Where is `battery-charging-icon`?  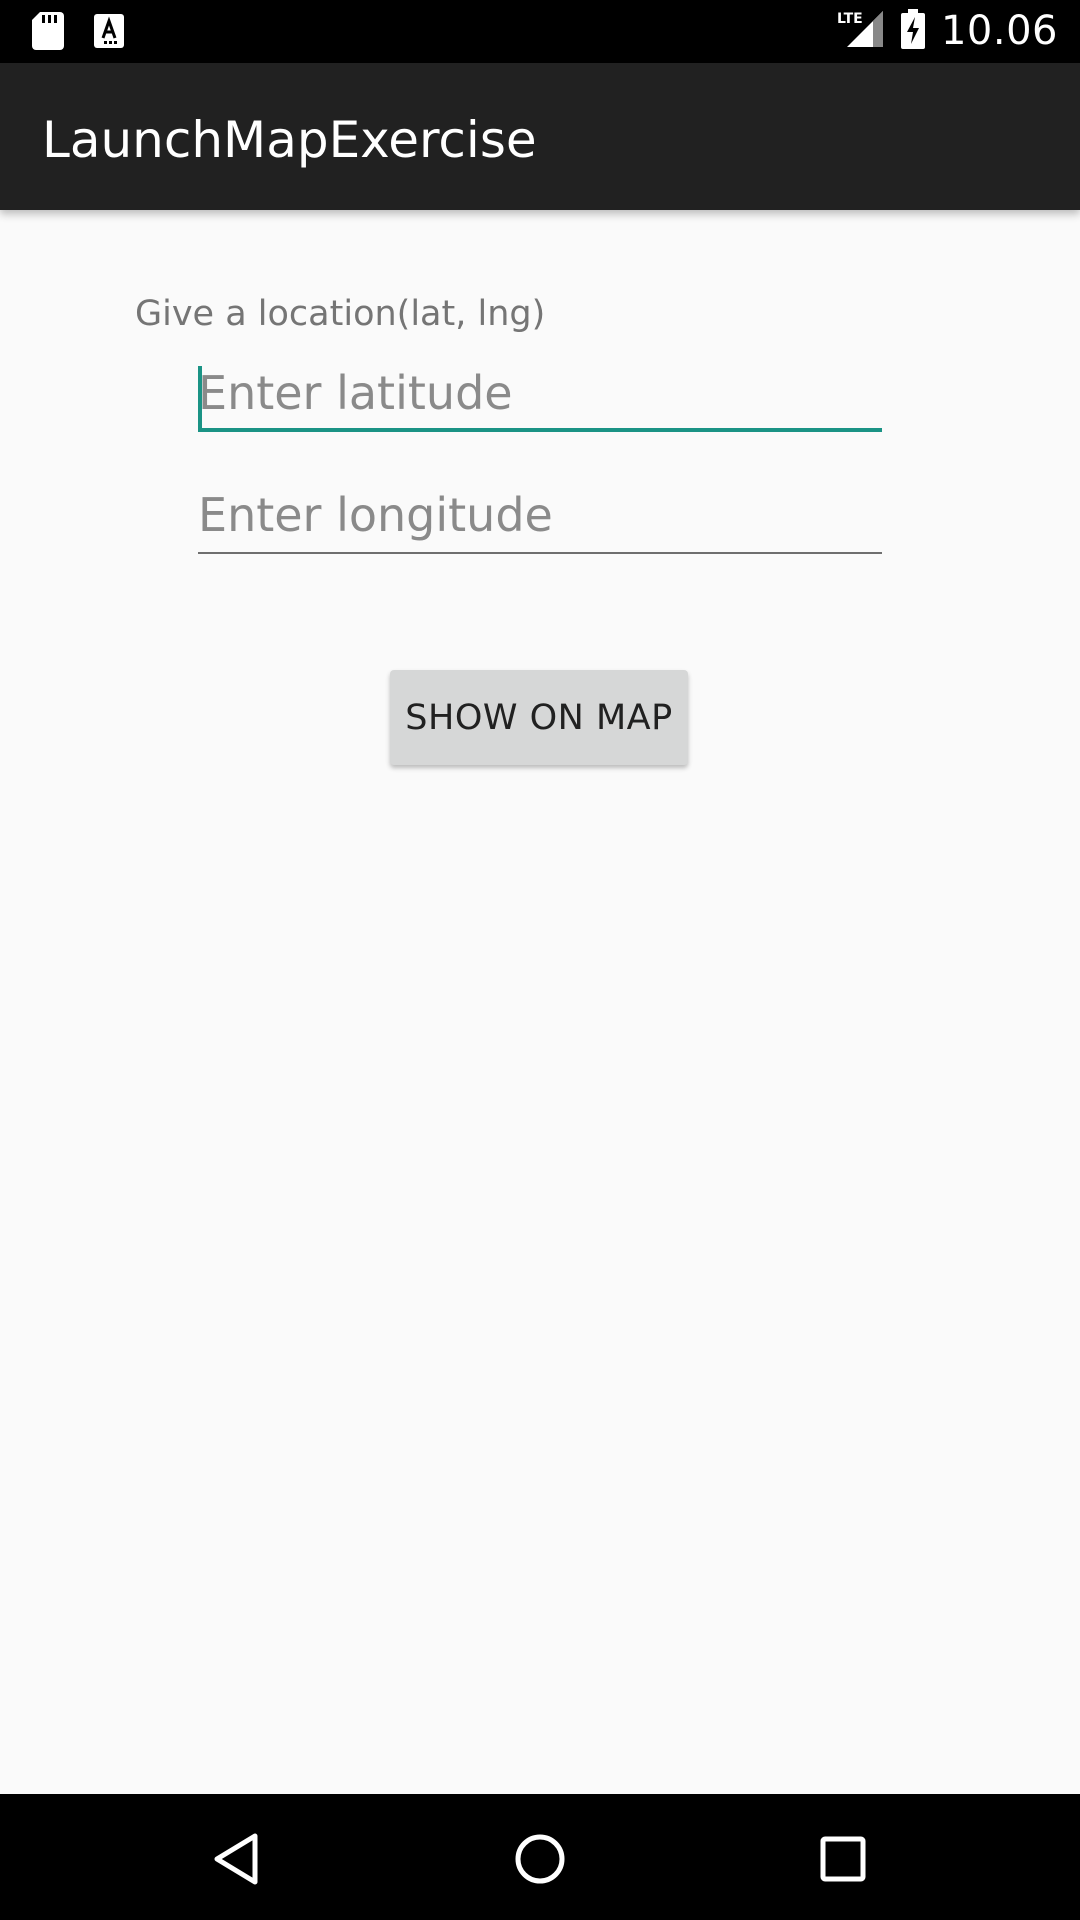
battery-charging-icon is located at coordinates (912, 31).